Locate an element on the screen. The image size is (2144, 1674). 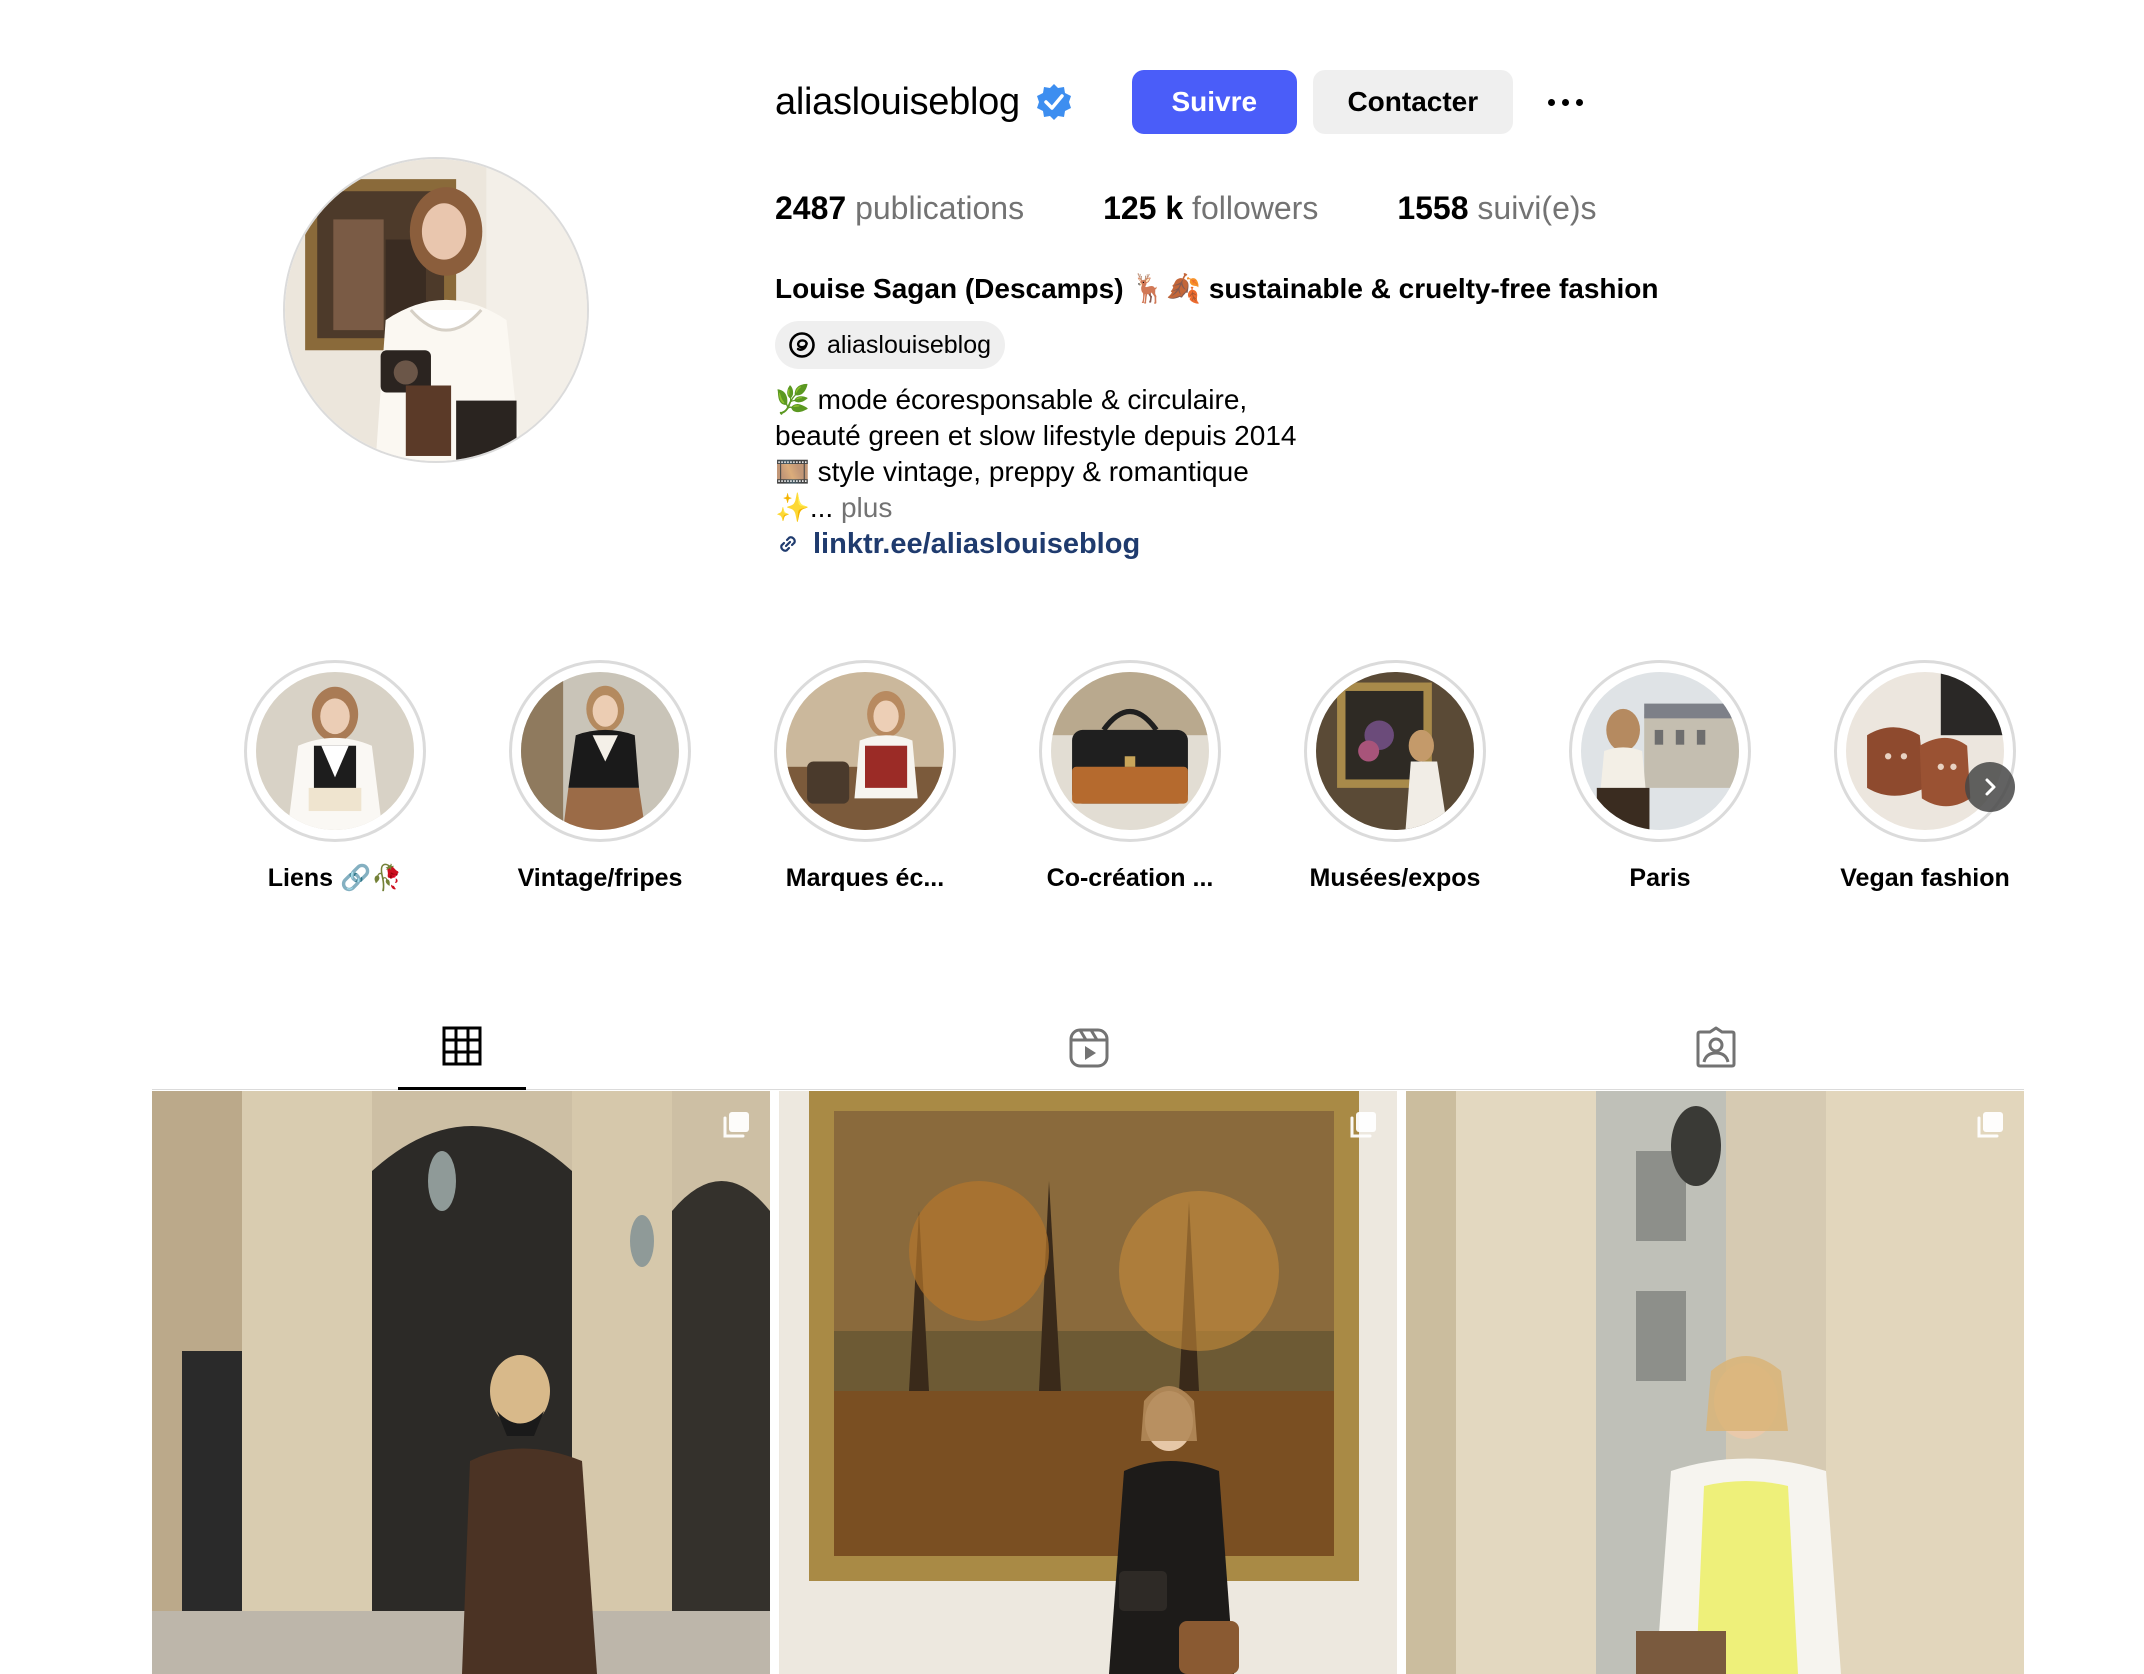
threads-handle: aliaslouiseblog is located at coordinates (909, 344).